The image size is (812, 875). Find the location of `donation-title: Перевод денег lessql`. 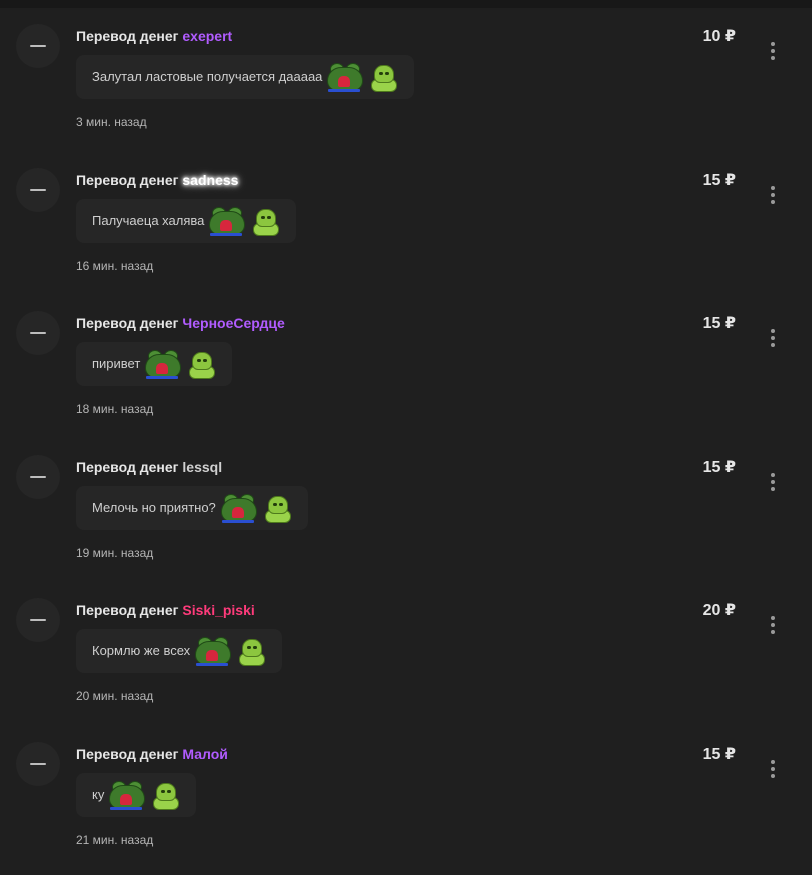

donation-title: Перевод денег lessql is located at coordinates (149, 467).